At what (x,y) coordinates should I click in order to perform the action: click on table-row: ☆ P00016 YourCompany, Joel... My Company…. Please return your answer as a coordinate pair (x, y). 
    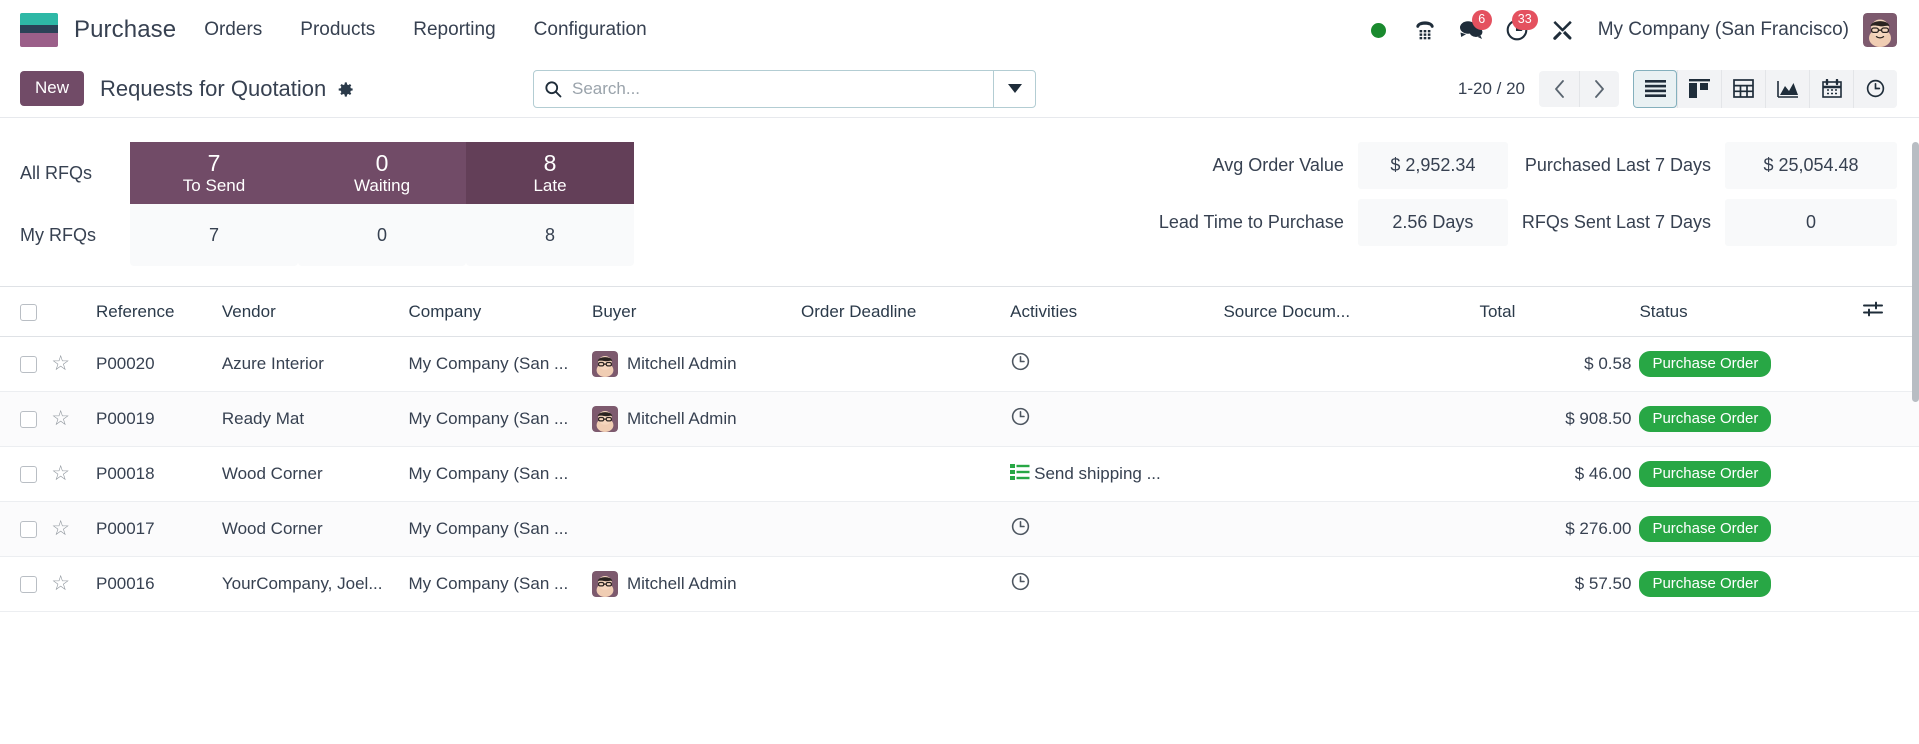
    Looking at the image, I should click on (959, 584).